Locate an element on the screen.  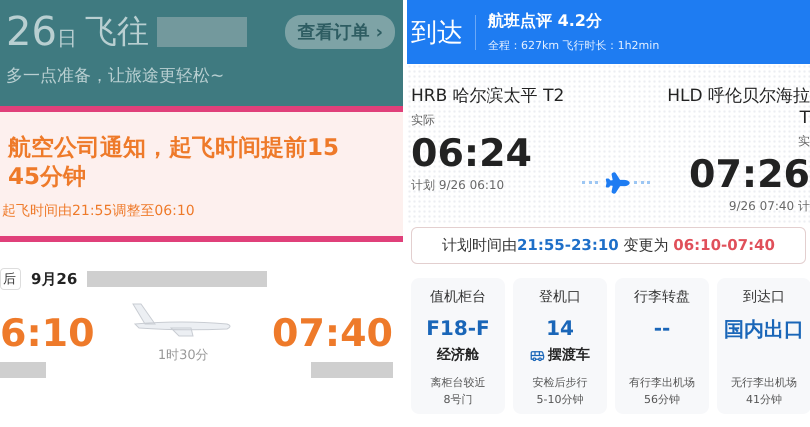
card-title: 行李转盘 is located at coordinates (662, 297).